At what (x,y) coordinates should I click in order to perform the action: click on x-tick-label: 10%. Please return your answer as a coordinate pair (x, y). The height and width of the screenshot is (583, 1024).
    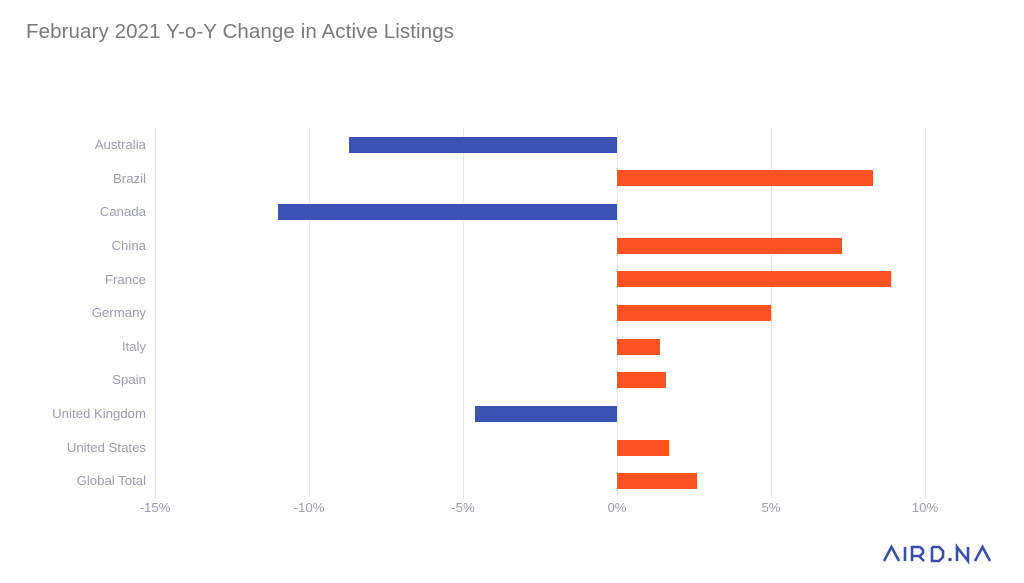
    Looking at the image, I should click on (925, 507).